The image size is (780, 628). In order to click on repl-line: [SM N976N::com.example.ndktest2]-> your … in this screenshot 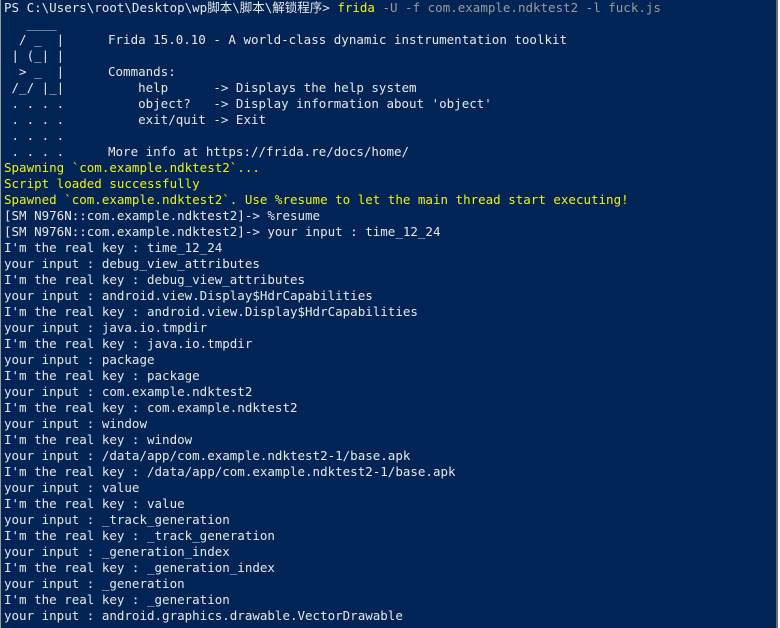, I will do `click(222, 231)`.